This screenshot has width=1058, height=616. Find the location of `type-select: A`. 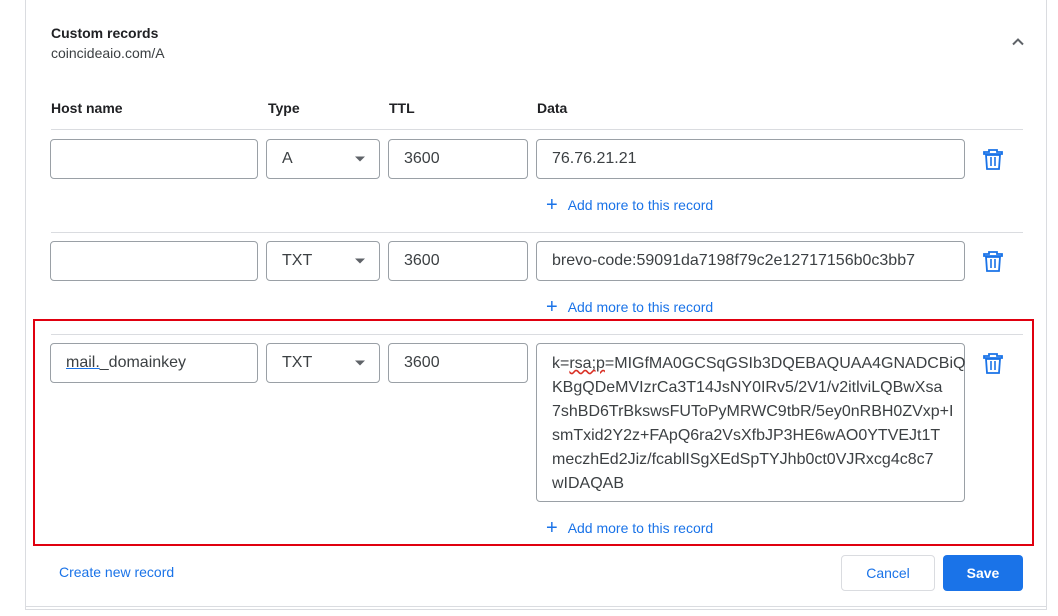

type-select: A is located at coordinates (323, 159).